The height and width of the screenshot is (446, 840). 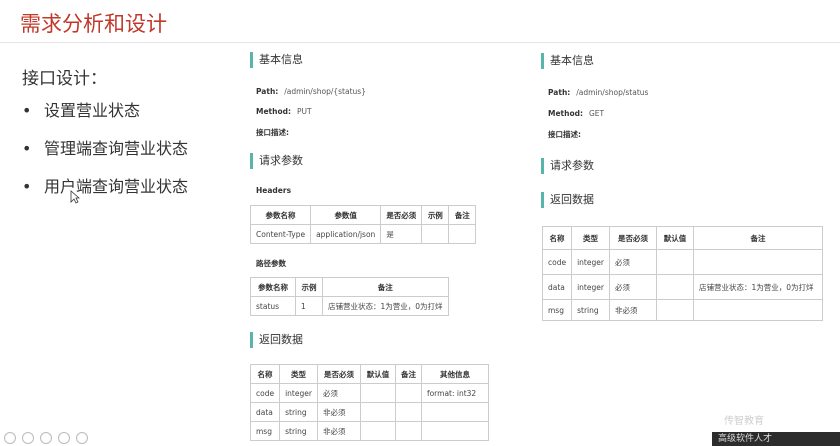 I want to click on table-header-row: 参数名称 参数值 是否必须 示例 备注, so click(x=363, y=215).